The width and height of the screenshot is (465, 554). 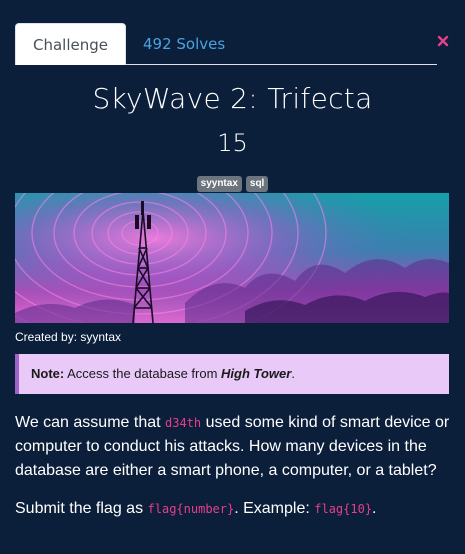 What do you see at coordinates (48, 373) in the screenshot?
I see `note-label: Note:` at bounding box center [48, 373].